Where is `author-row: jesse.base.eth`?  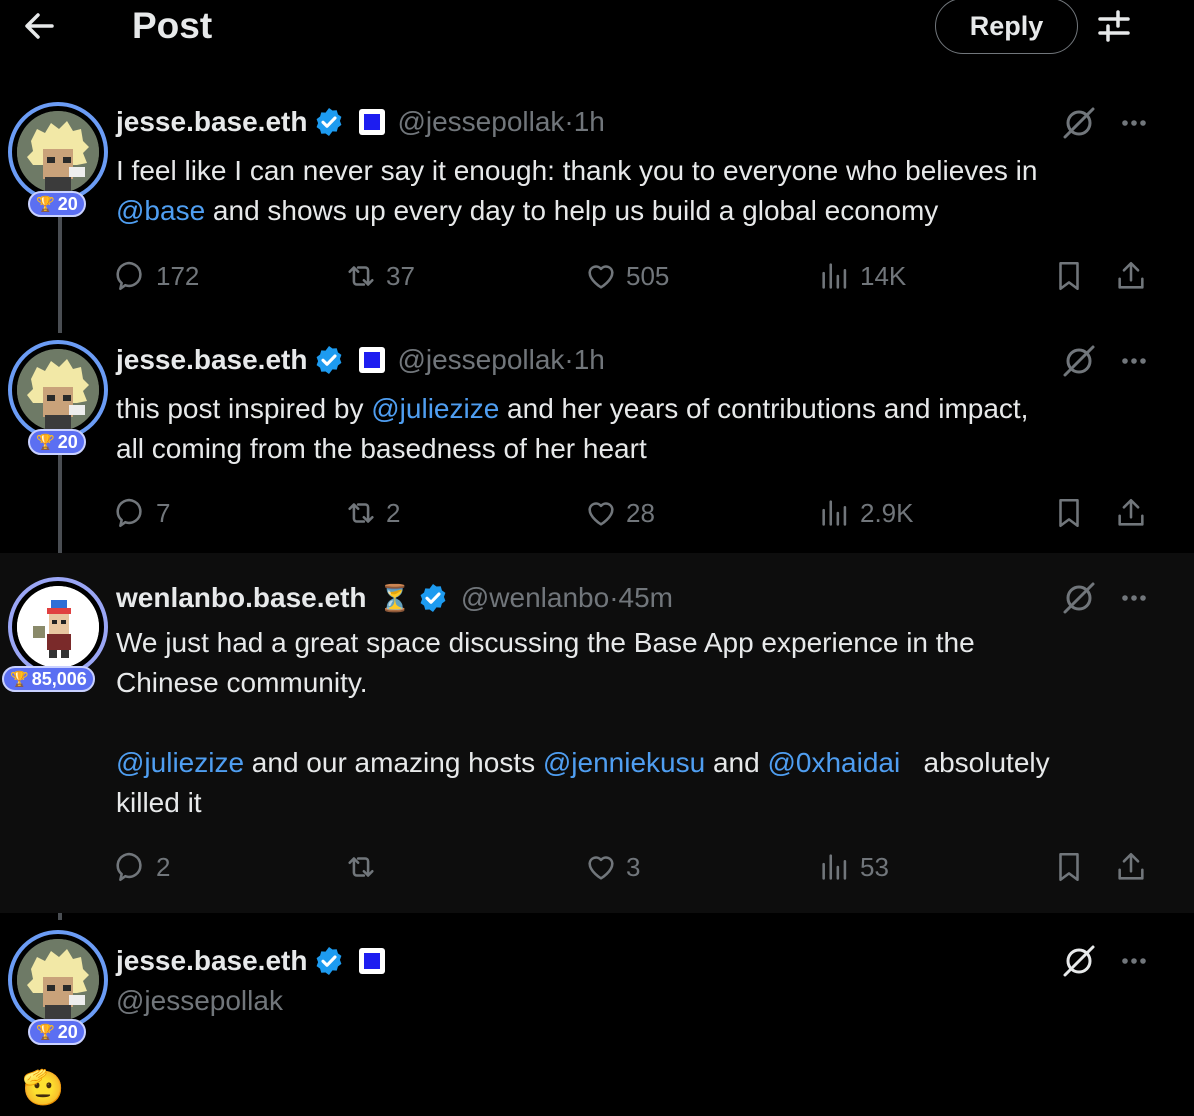 author-row: jesse.base.eth is located at coordinates (256, 961).